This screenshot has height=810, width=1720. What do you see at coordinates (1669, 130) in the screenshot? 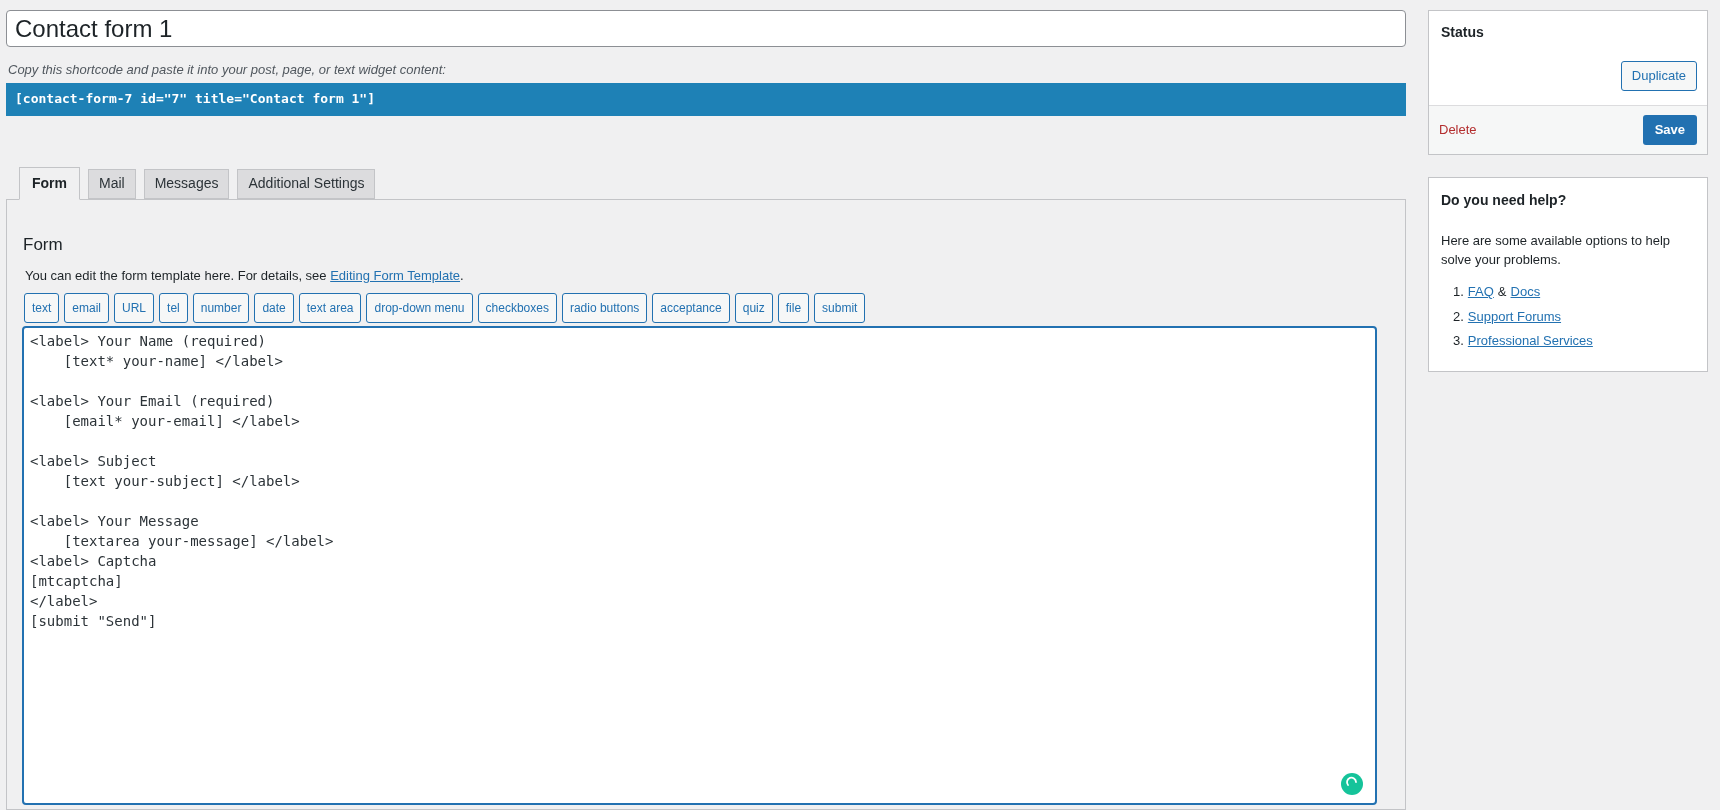
I see `save-button: Save` at bounding box center [1669, 130].